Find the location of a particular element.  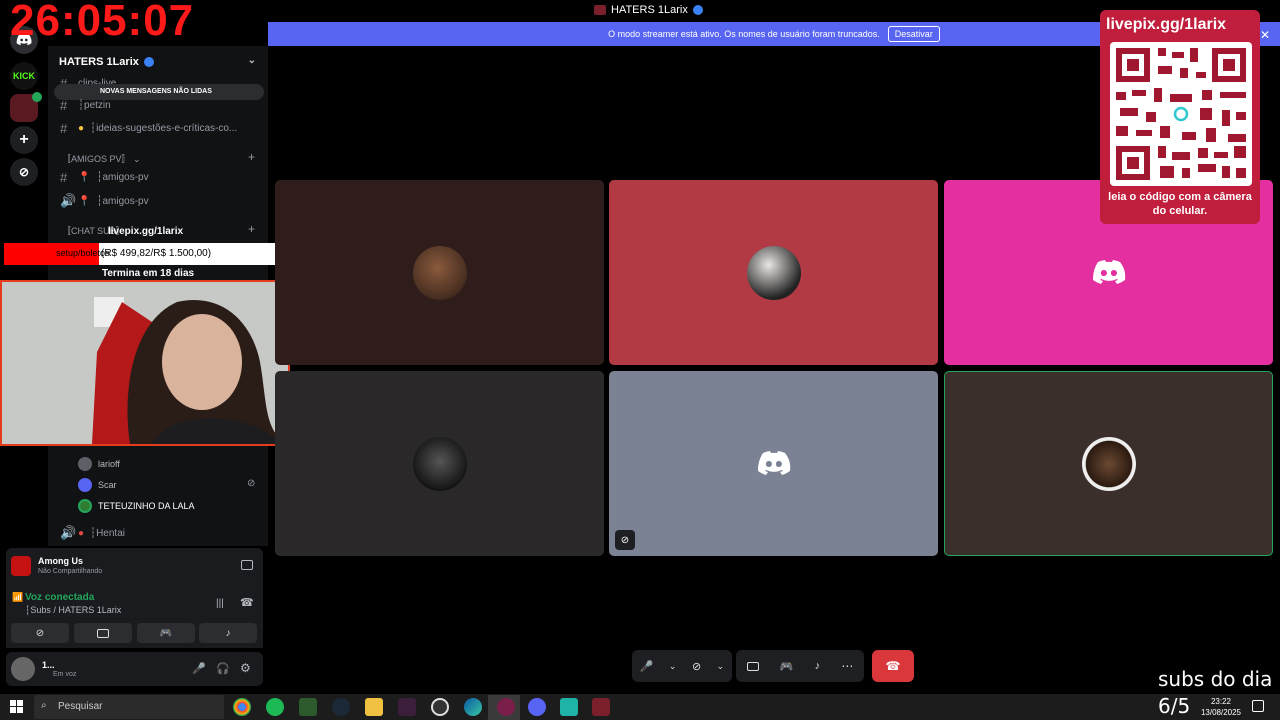

signal-icon: 📶 is located at coordinates (18, 597).